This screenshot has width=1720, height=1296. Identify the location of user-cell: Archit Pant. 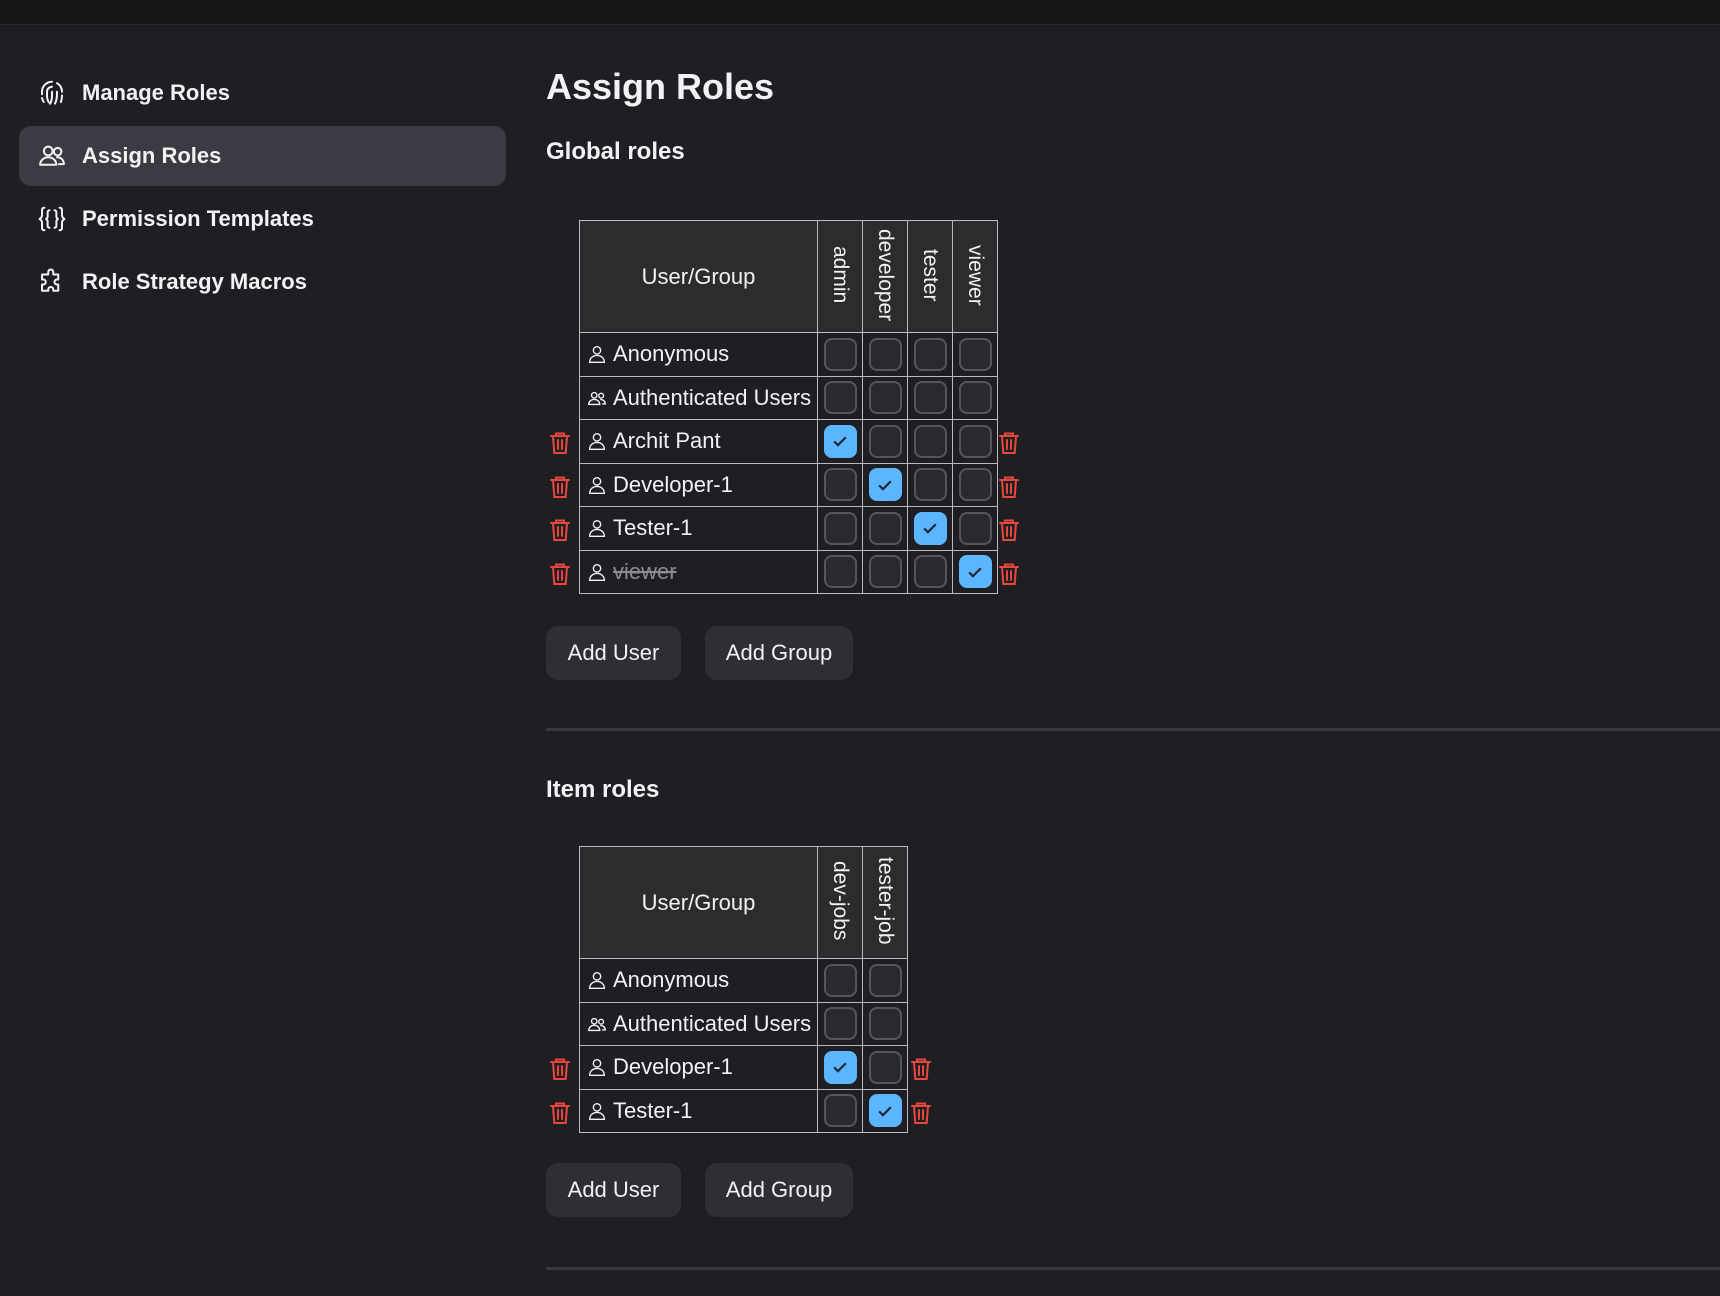
(698, 441).